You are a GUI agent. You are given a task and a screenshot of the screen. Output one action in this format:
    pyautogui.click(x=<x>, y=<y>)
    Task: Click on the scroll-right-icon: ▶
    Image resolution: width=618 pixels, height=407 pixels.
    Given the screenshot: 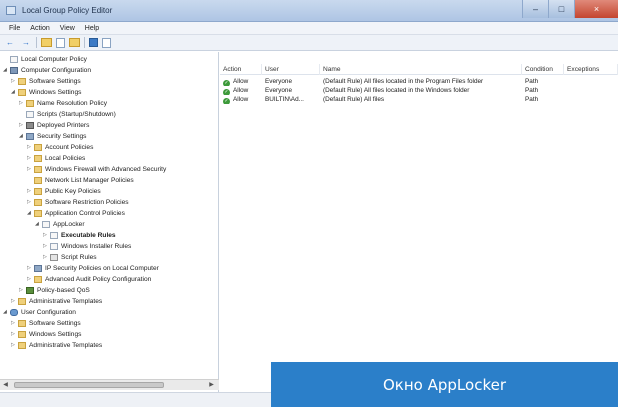 What is the action you would take?
    pyautogui.click(x=211, y=385)
    